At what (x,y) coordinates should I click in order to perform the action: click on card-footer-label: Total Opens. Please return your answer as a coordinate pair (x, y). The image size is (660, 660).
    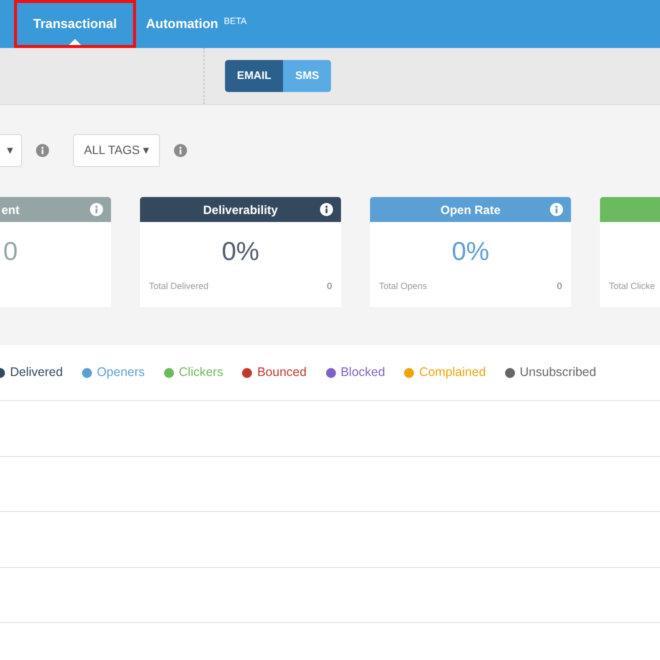
    Looking at the image, I should click on (403, 286).